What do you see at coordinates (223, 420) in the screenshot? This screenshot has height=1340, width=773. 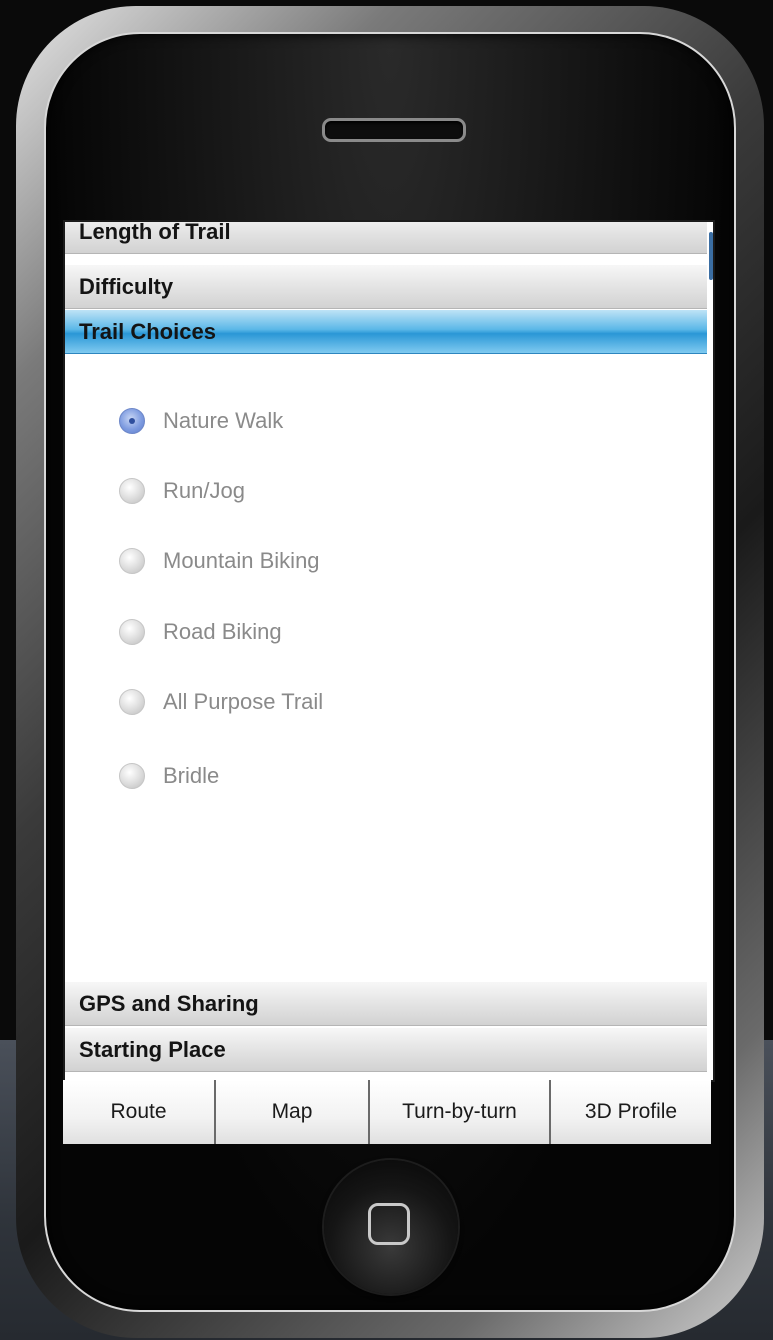 I see `radio-option-label: Nature Walk` at bounding box center [223, 420].